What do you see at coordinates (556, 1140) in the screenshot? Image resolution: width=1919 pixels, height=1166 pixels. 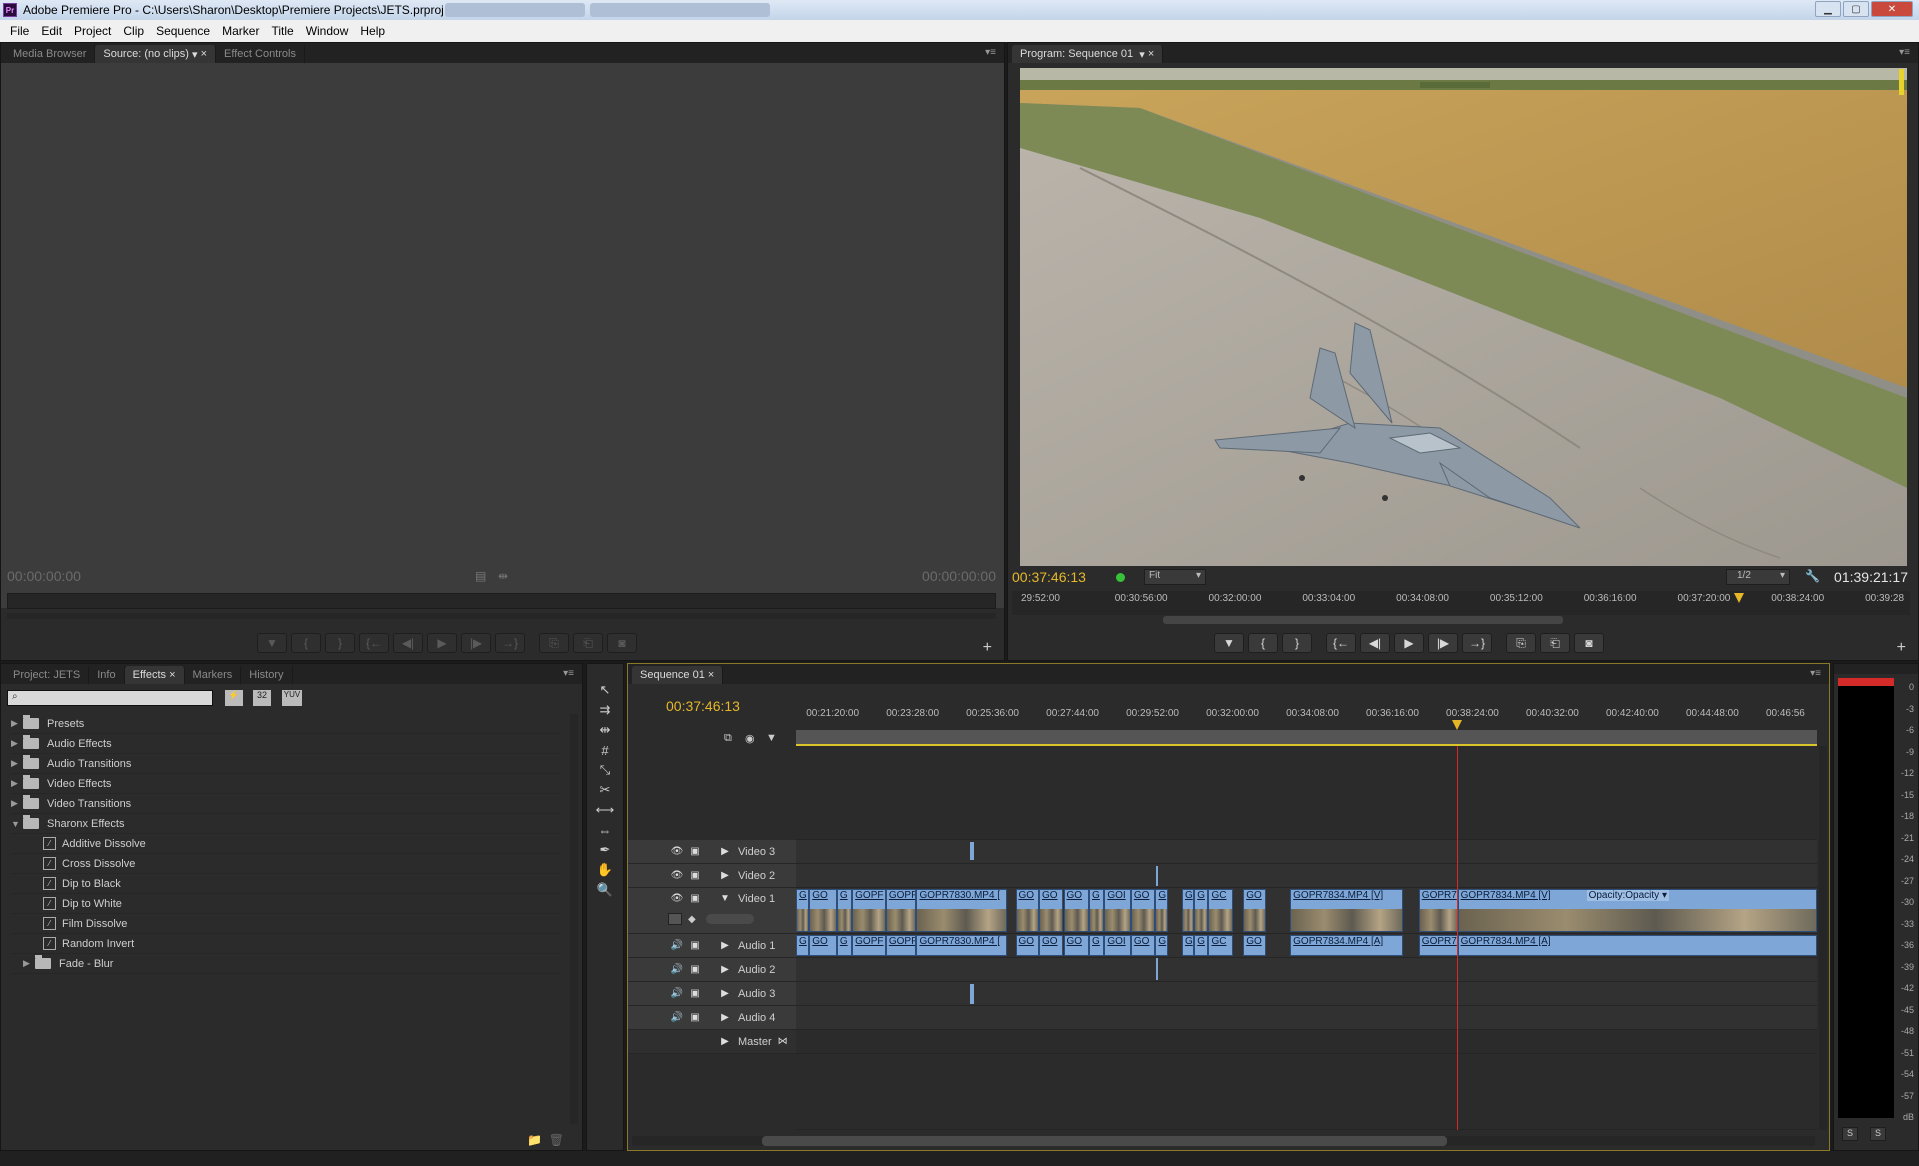 I see `trash-icon: 🗑` at bounding box center [556, 1140].